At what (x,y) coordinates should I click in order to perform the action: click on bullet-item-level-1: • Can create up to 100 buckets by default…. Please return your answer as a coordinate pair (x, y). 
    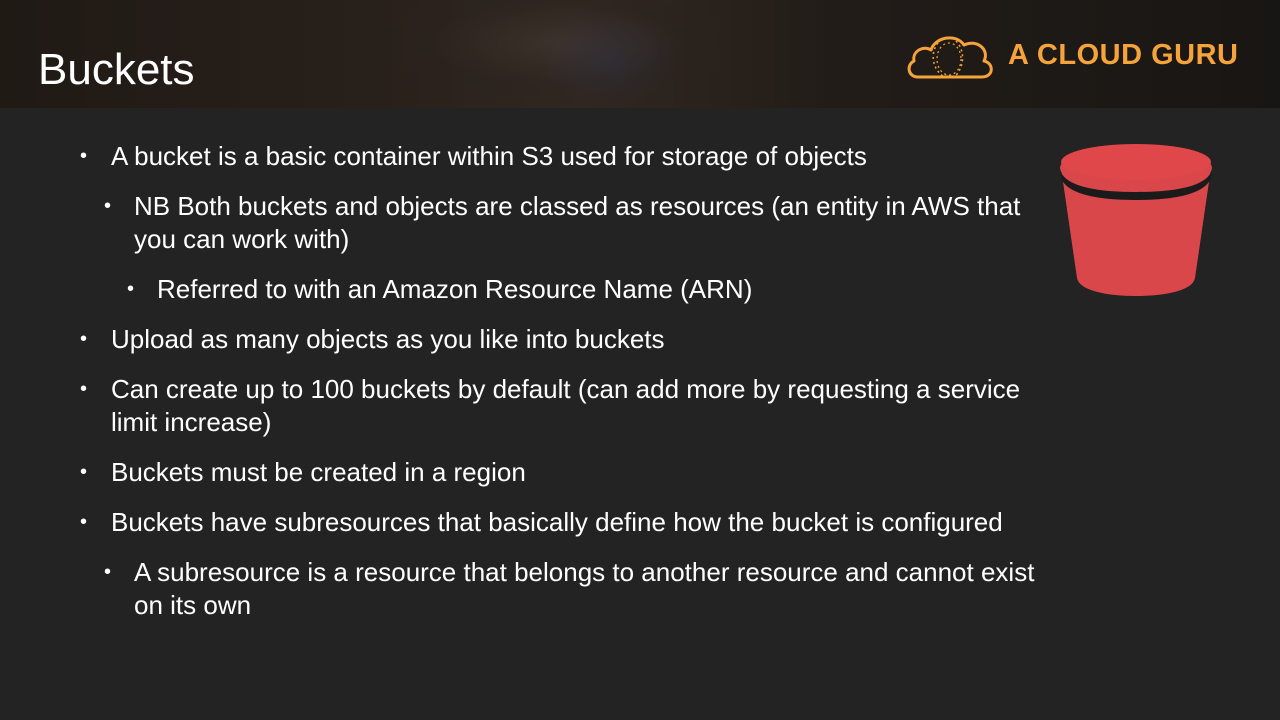
    Looking at the image, I should click on (560, 406).